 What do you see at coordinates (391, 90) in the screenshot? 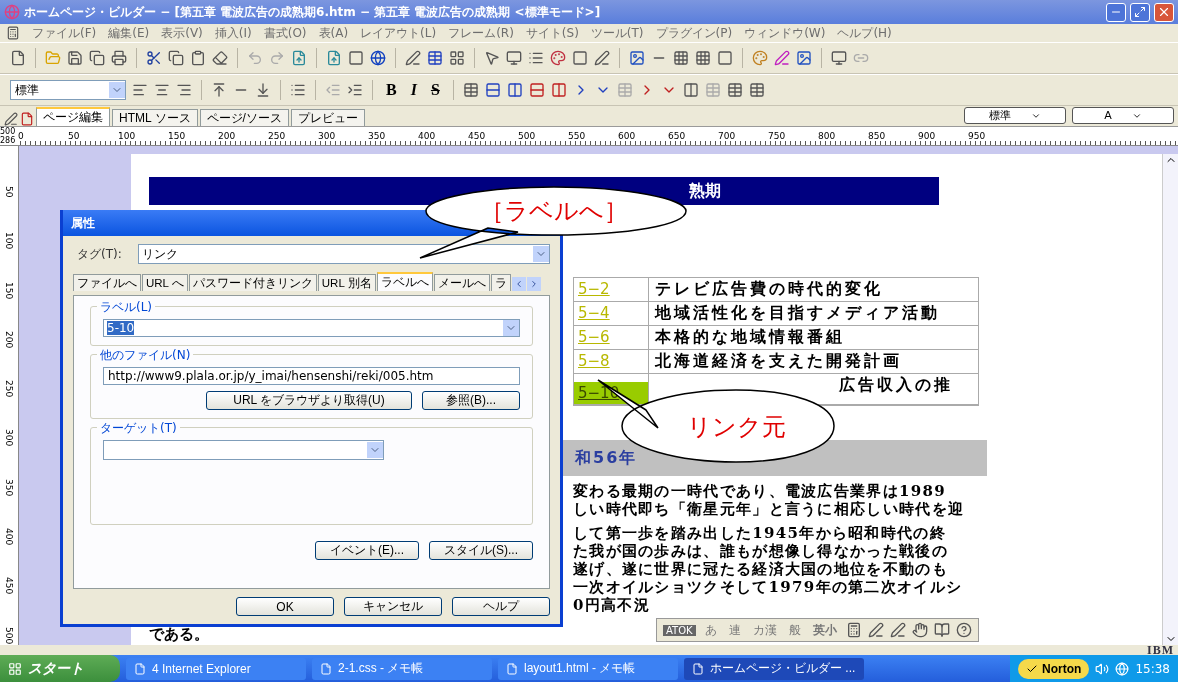
I see `bold-button: B` at bounding box center [391, 90].